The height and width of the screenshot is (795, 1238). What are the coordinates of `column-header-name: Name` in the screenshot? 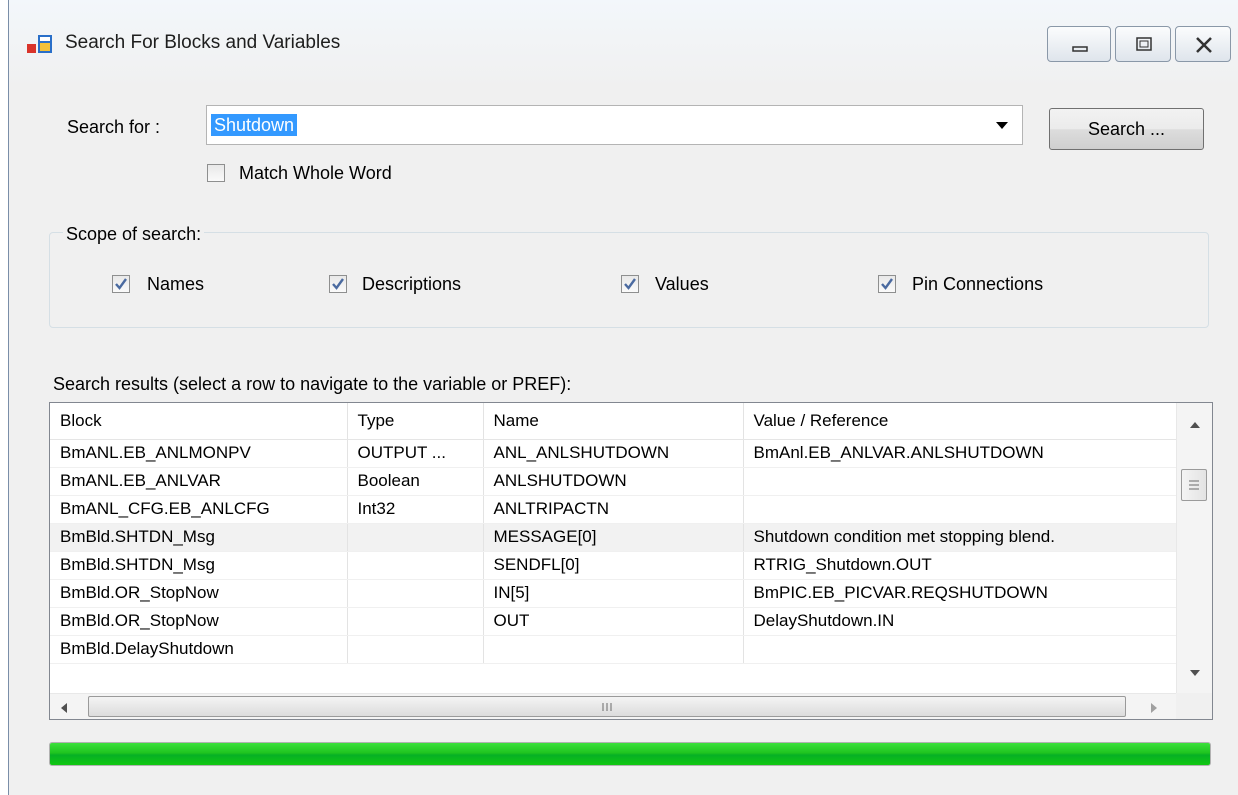 It's located at (613, 421).